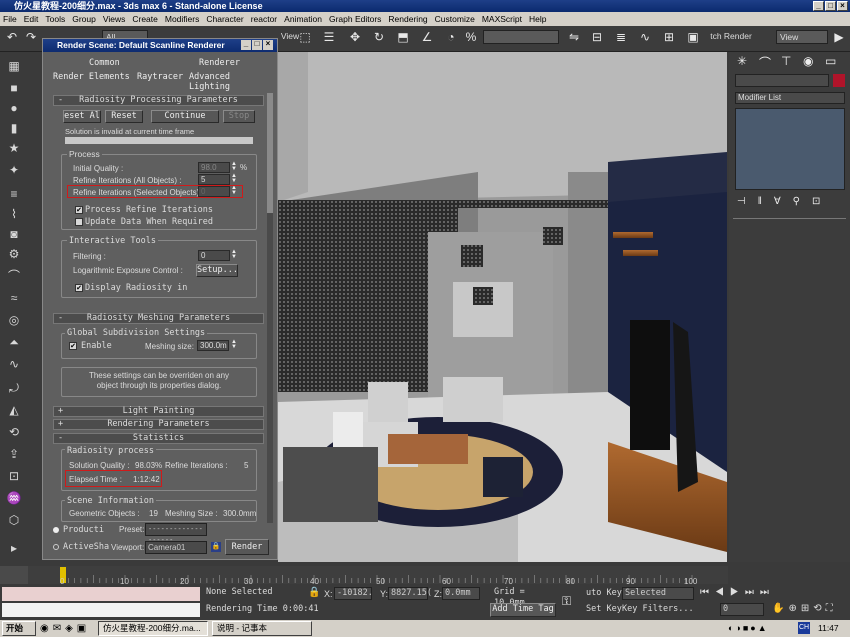  What do you see at coordinates (79, 210) in the screenshot?
I see `process-refine-checkbox: ✔` at bounding box center [79, 210].